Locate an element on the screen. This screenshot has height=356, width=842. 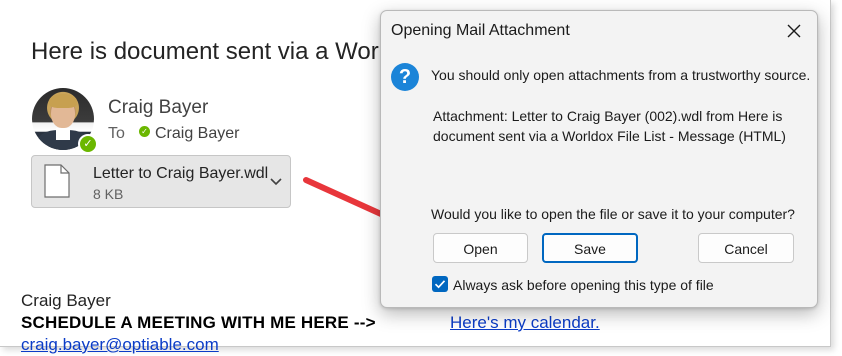
attachment-name: Letter to Craig Bayer.wdl is located at coordinates (181, 173).